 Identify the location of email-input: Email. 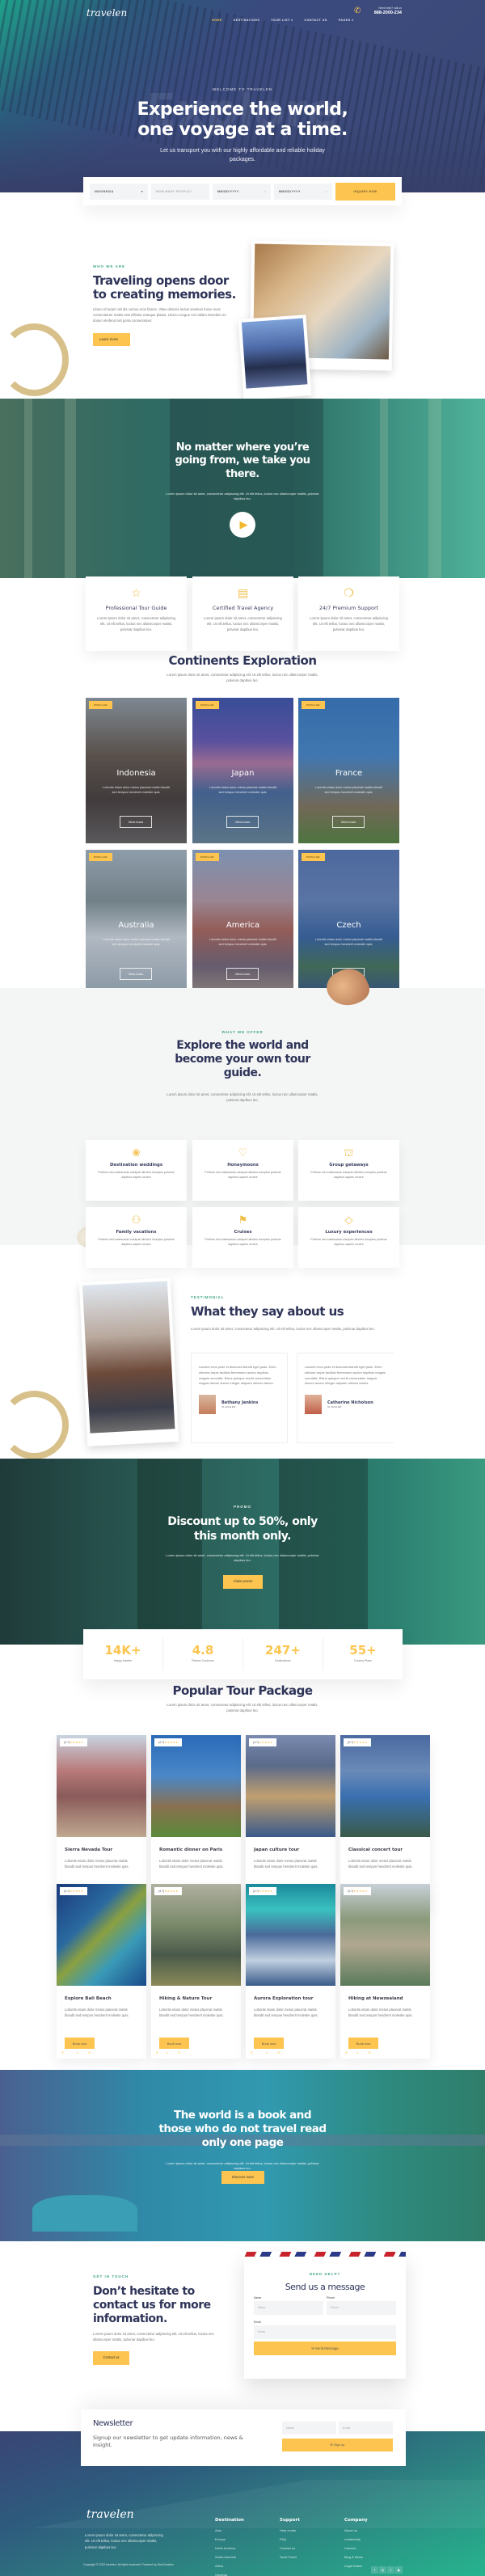
(325, 2332).